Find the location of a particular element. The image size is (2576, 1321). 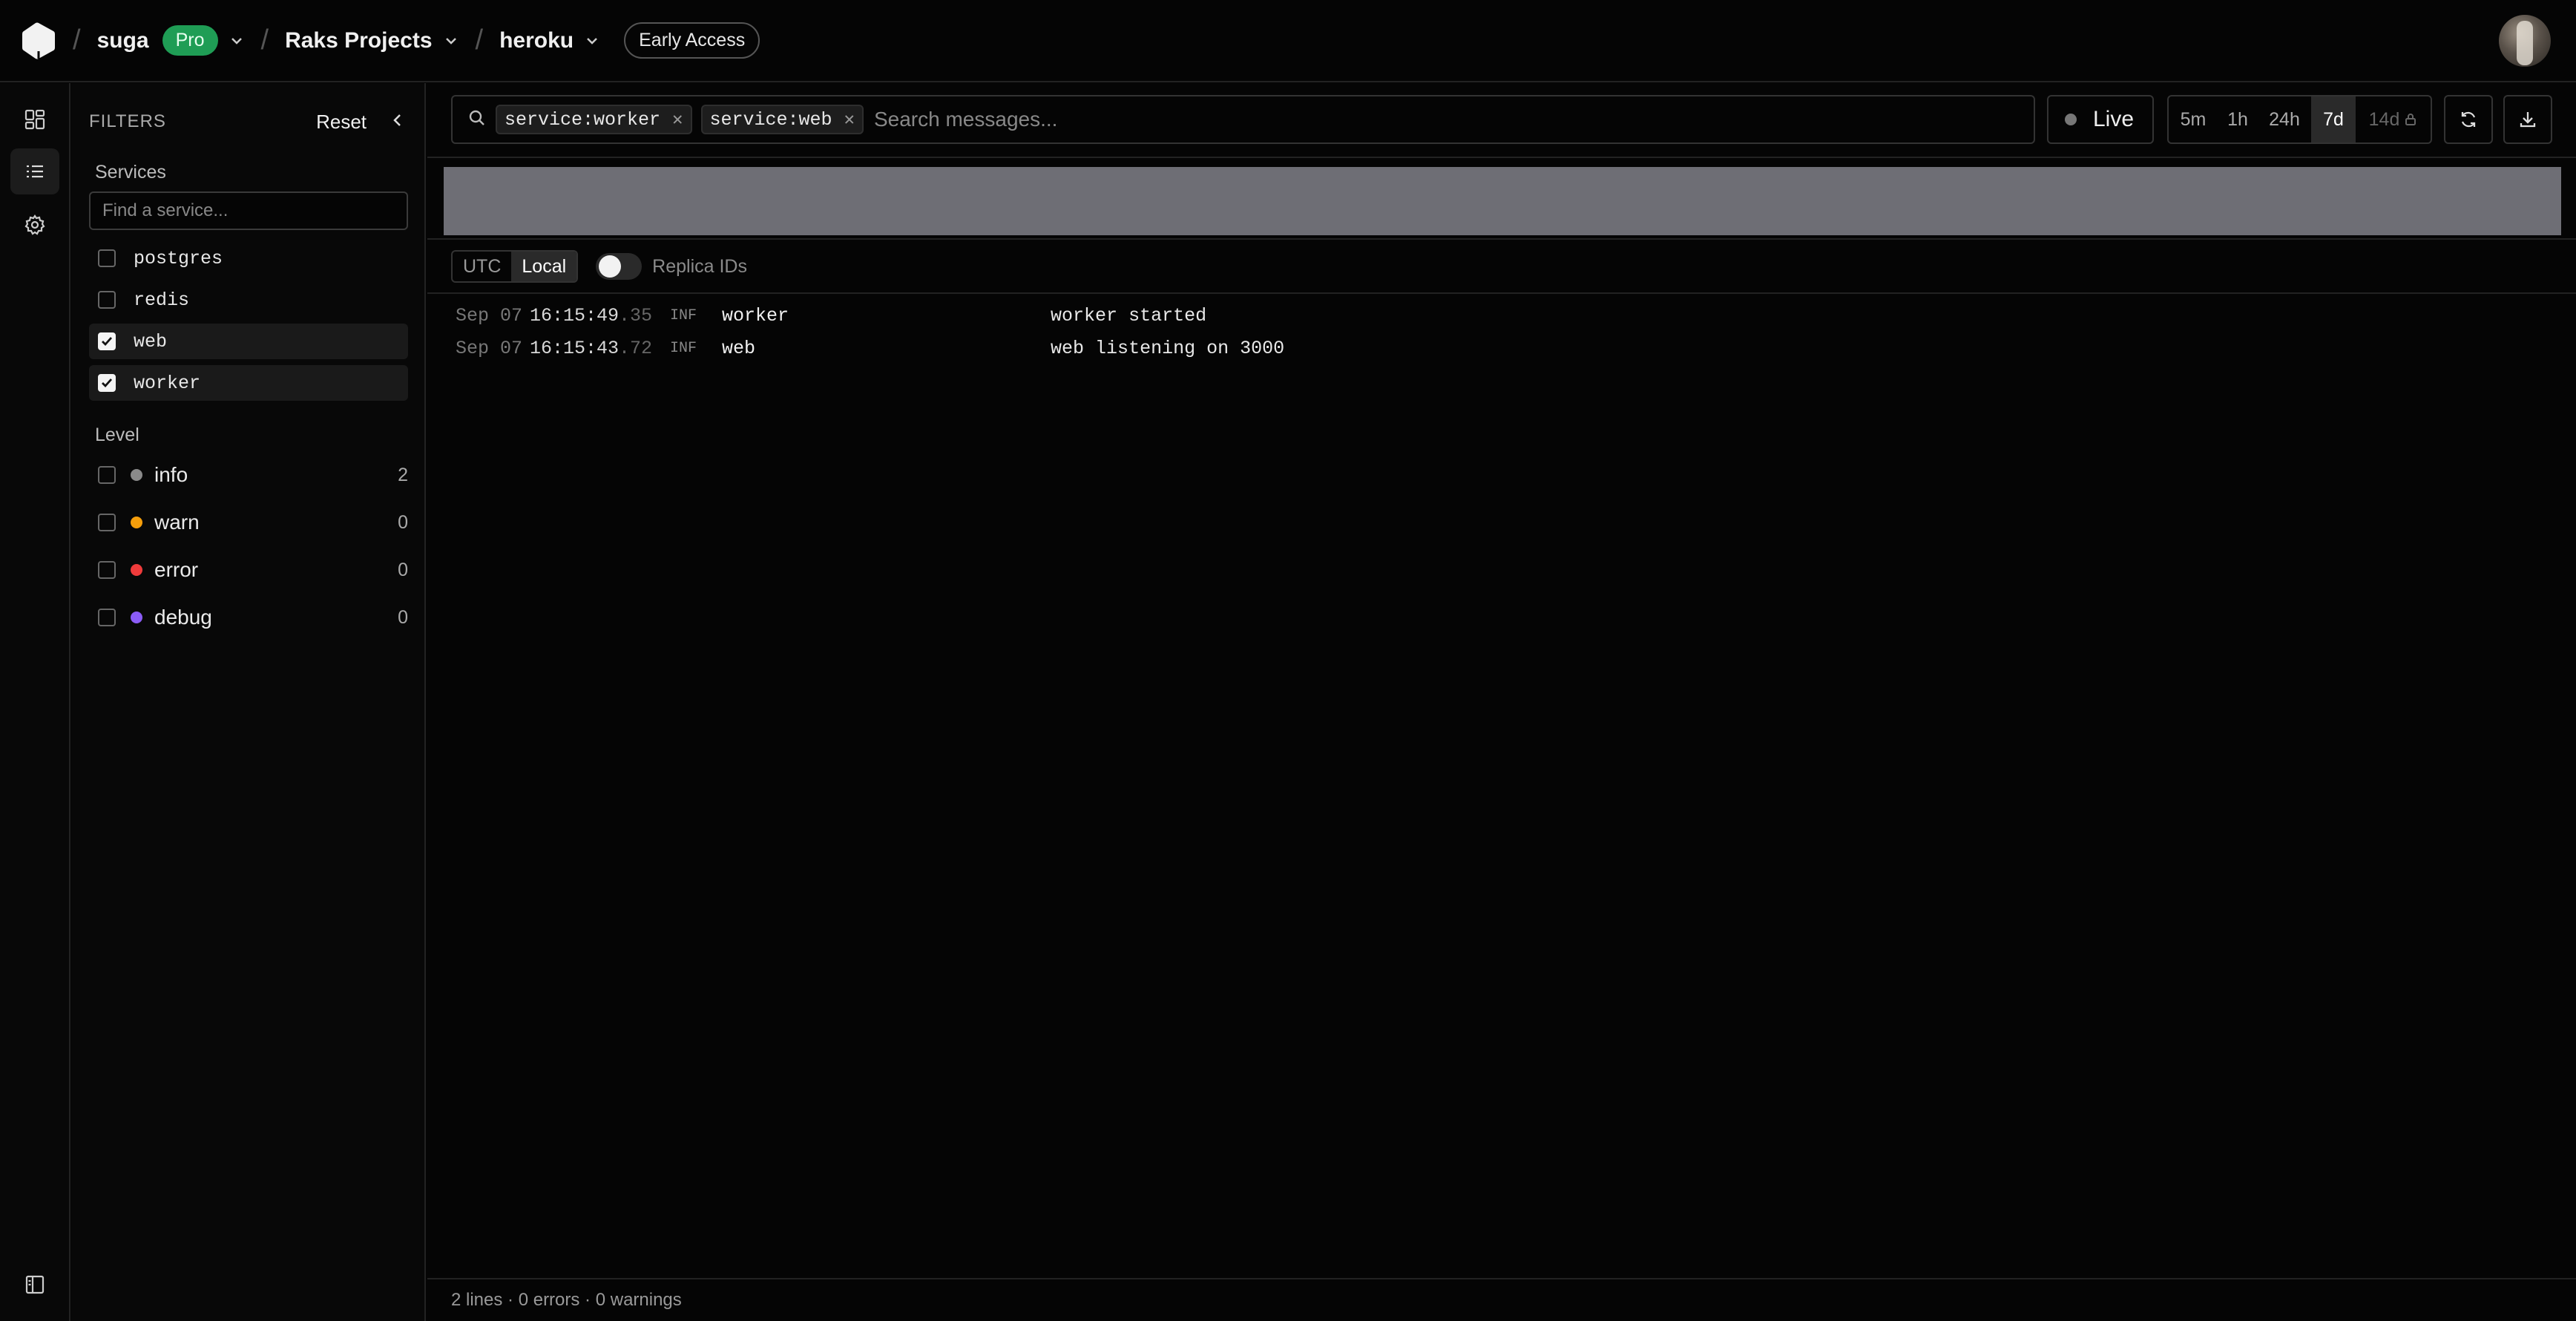

service-name: worker is located at coordinates (167, 383).